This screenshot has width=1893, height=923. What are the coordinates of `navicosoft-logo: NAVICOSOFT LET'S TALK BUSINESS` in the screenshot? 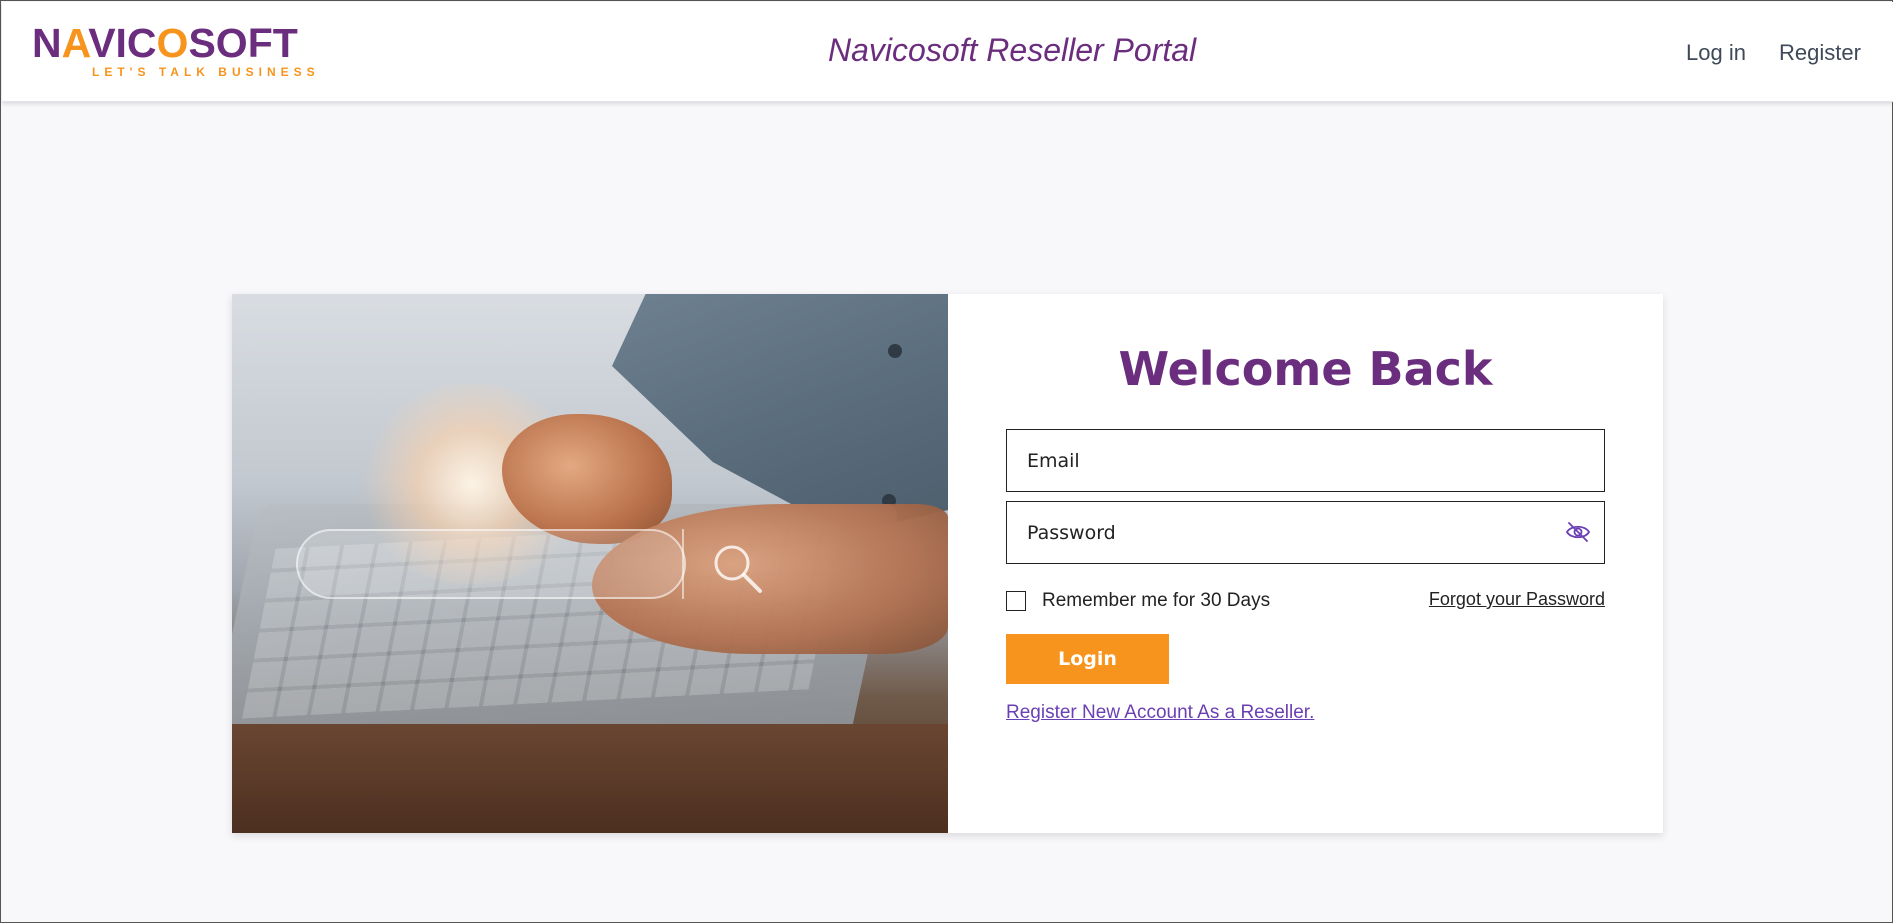 It's located at (217, 52).